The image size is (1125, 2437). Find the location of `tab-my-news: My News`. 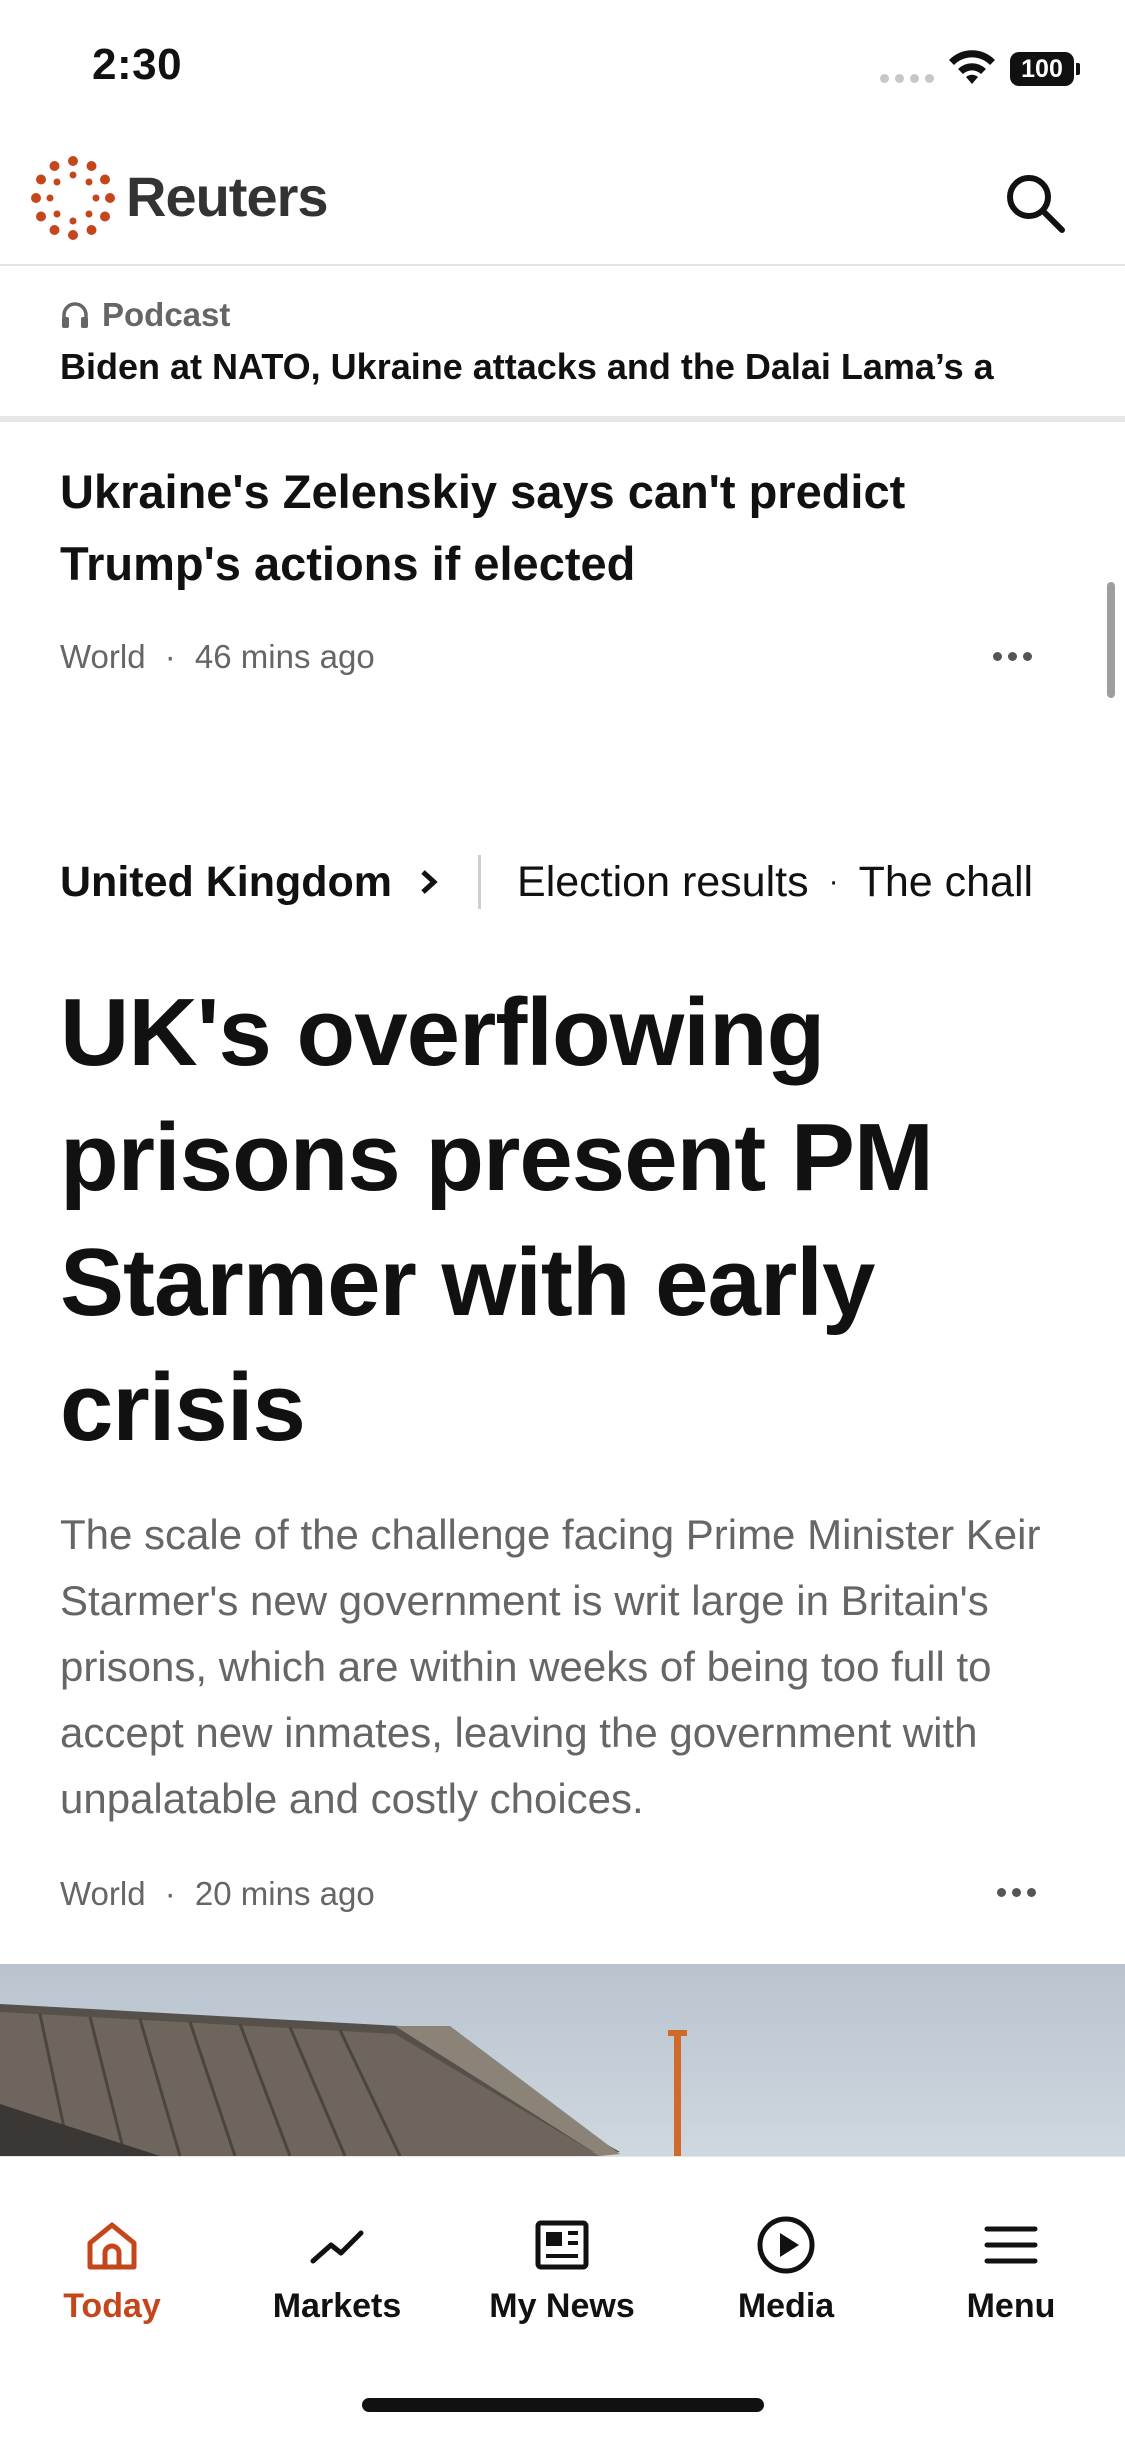

tab-my-news: My News is located at coordinates (562, 2269).